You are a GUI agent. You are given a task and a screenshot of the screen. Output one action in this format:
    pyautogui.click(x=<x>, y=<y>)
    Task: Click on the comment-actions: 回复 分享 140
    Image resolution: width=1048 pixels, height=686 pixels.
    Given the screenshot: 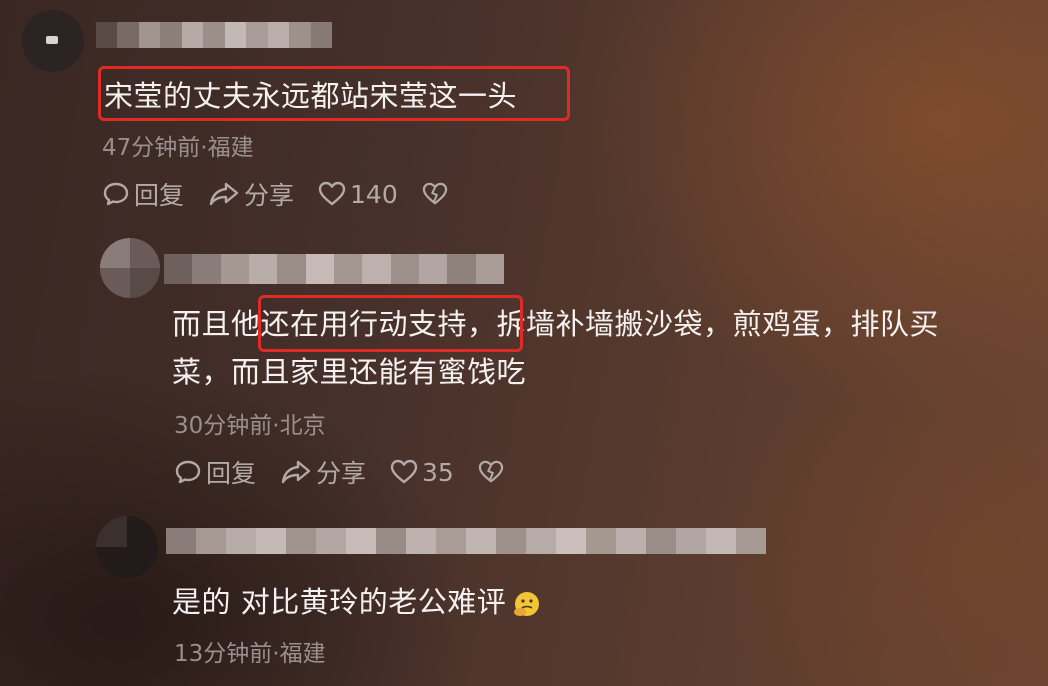 What is the action you would take?
    pyautogui.click(x=275, y=194)
    